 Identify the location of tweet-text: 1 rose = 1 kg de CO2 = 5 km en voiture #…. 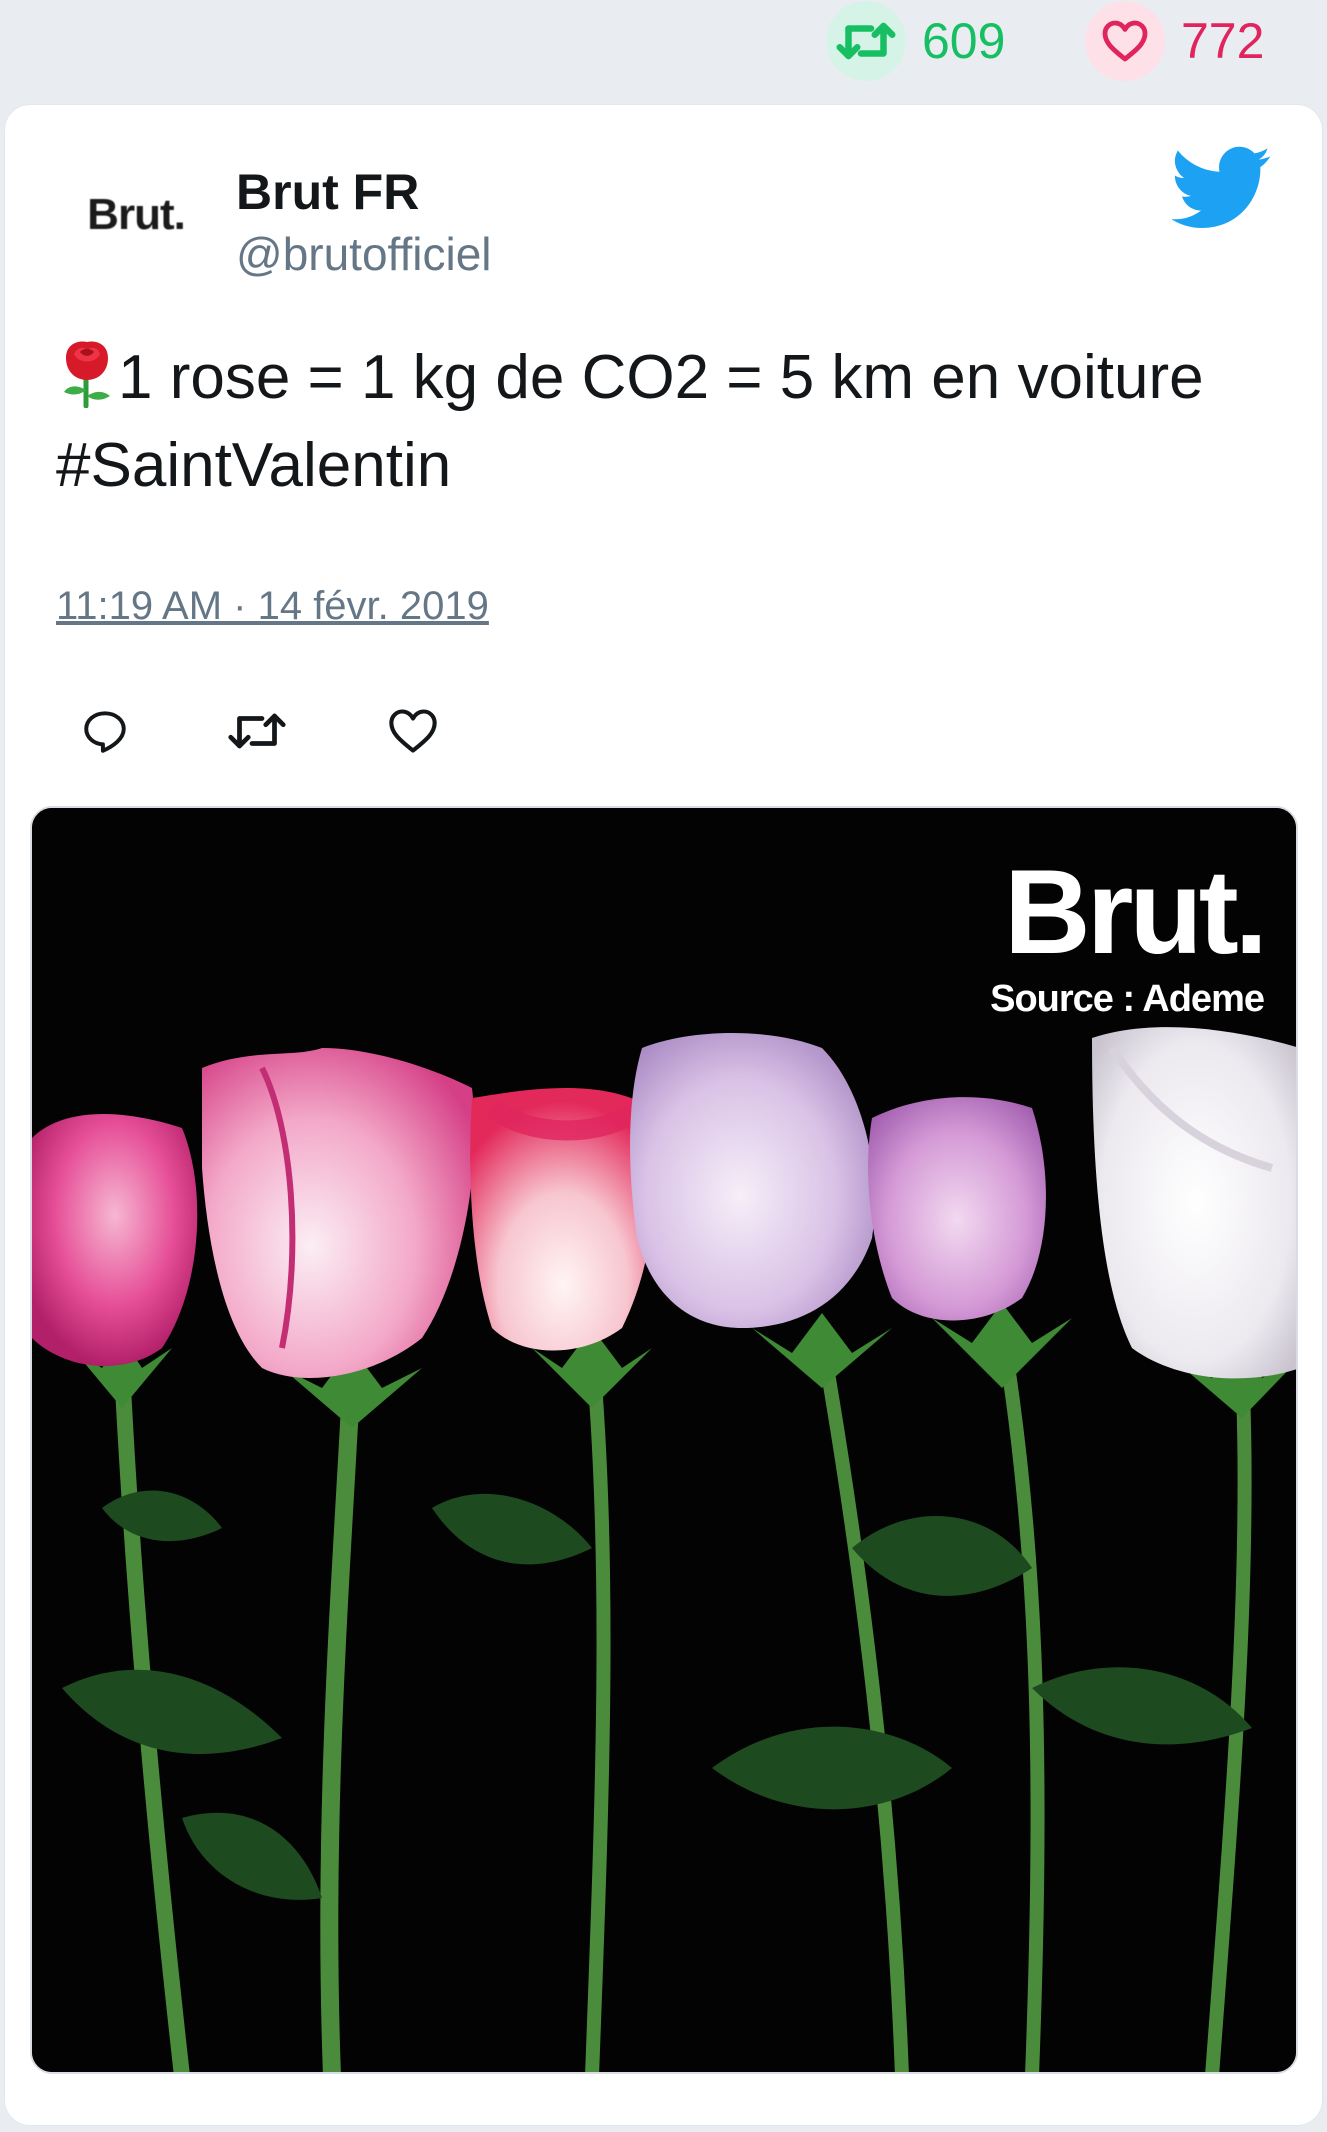
(671, 422).